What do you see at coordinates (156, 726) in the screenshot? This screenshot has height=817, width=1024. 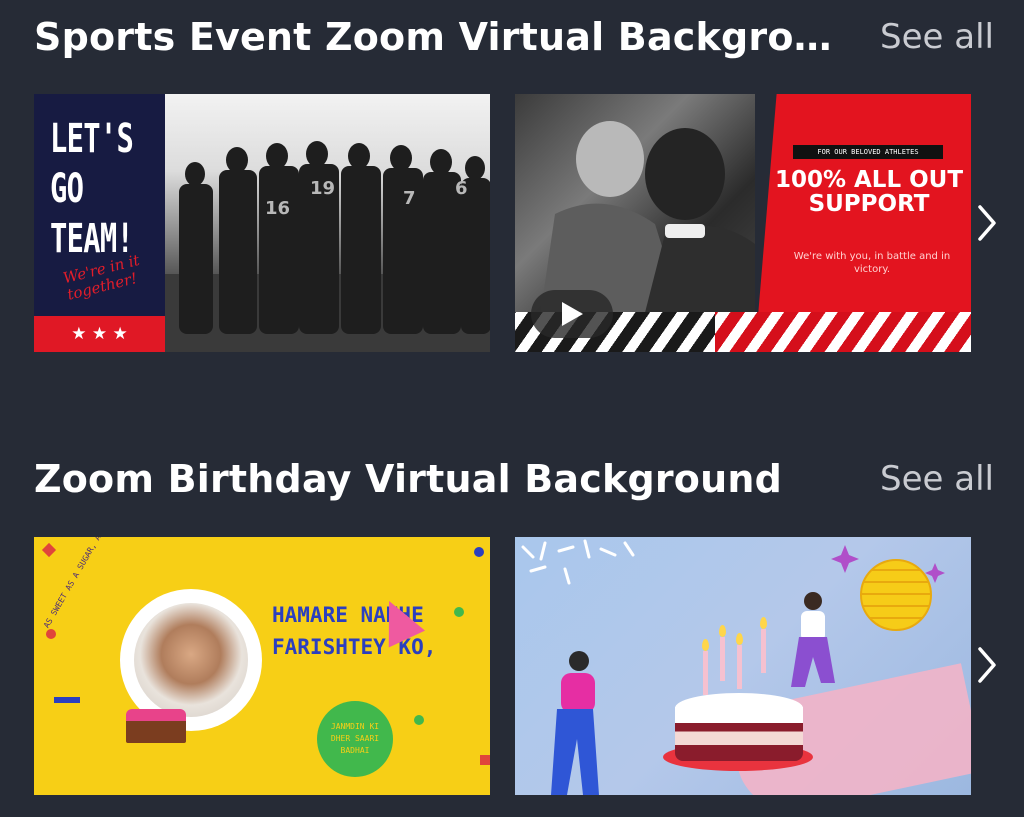 I see `cake-slice-illustration` at bounding box center [156, 726].